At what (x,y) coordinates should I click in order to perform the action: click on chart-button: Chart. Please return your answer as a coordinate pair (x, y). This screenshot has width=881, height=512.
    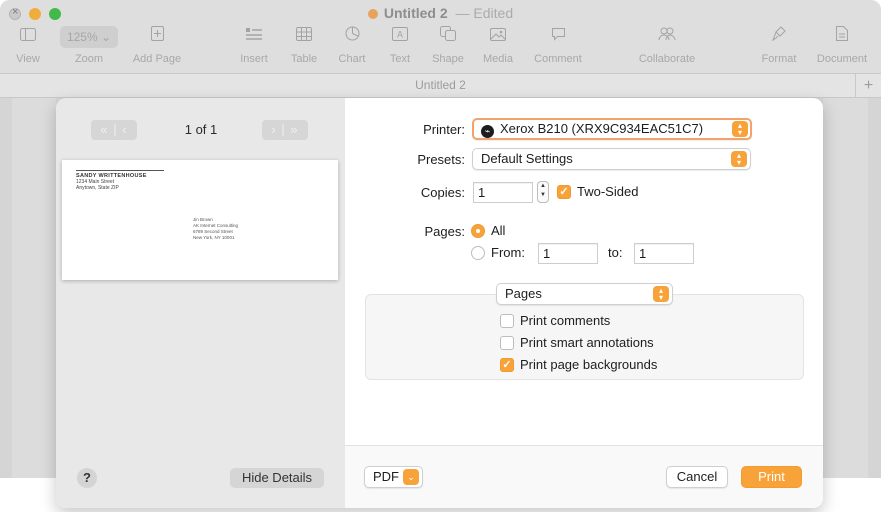
    Looking at the image, I should click on (352, 45).